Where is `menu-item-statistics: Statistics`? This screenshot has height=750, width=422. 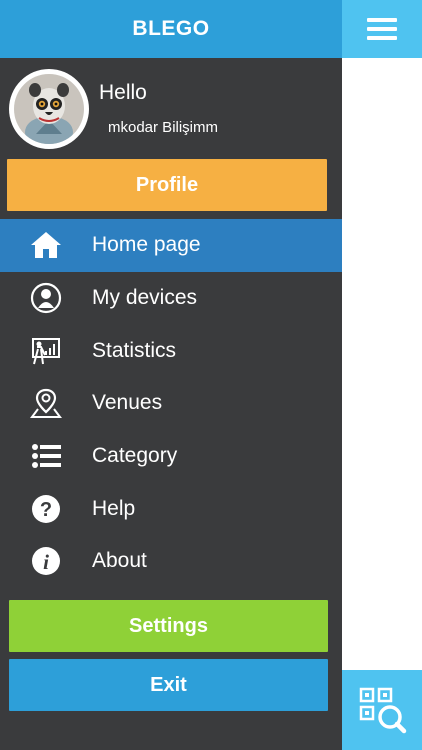 menu-item-statistics: Statistics is located at coordinates (171, 350).